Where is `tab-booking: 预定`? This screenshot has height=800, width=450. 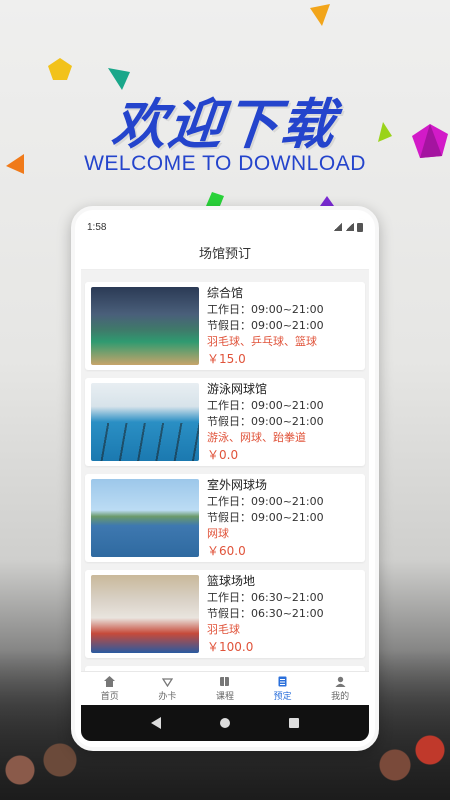
tab-booking: 预定 is located at coordinates (283, 688).